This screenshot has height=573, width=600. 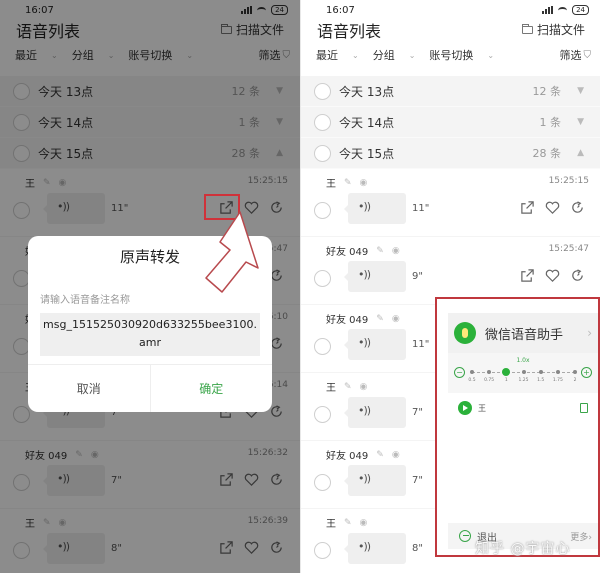 What do you see at coordinates (523, 549) in the screenshot?
I see `watermark: 知乎 @宇宙心` at bounding box center [523, 549].